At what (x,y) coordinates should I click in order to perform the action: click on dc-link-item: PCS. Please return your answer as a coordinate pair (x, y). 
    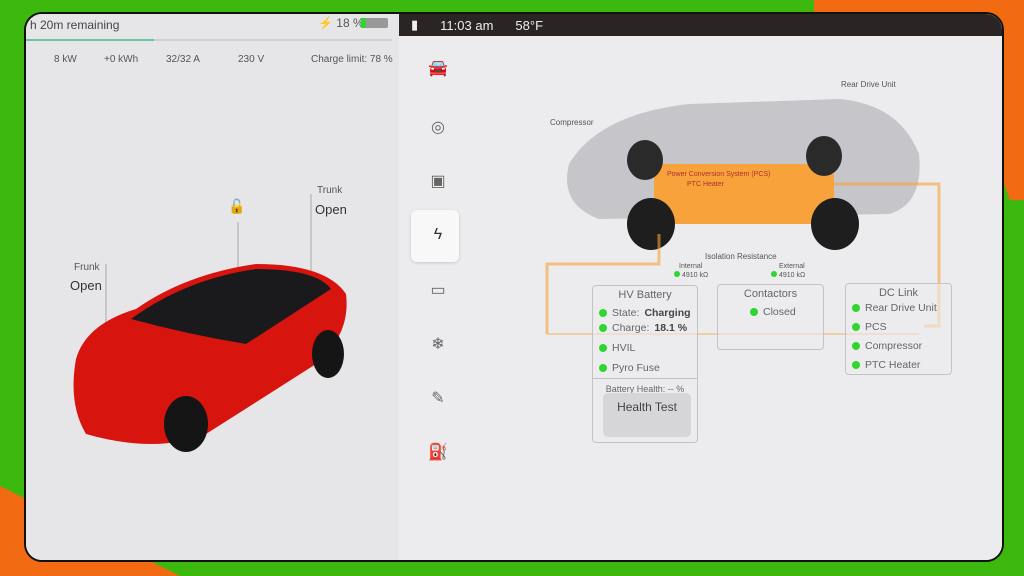
    Looking at the image, I should click on (901, 327).